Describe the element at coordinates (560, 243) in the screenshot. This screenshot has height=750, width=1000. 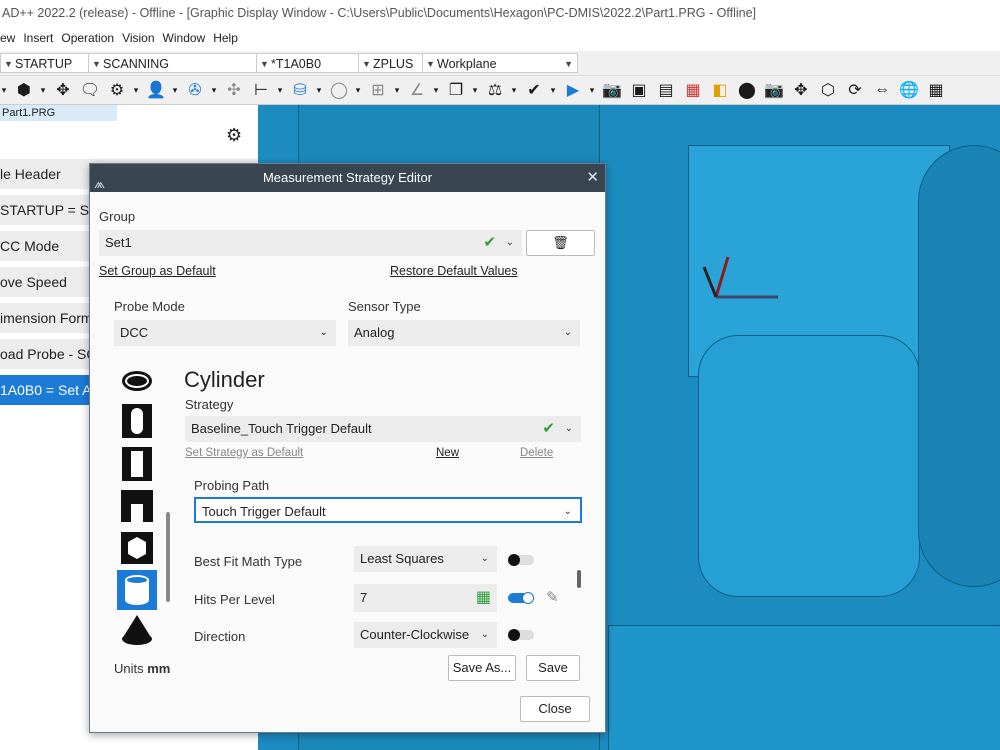
I see `delete-group-button: 🗑` at that location.